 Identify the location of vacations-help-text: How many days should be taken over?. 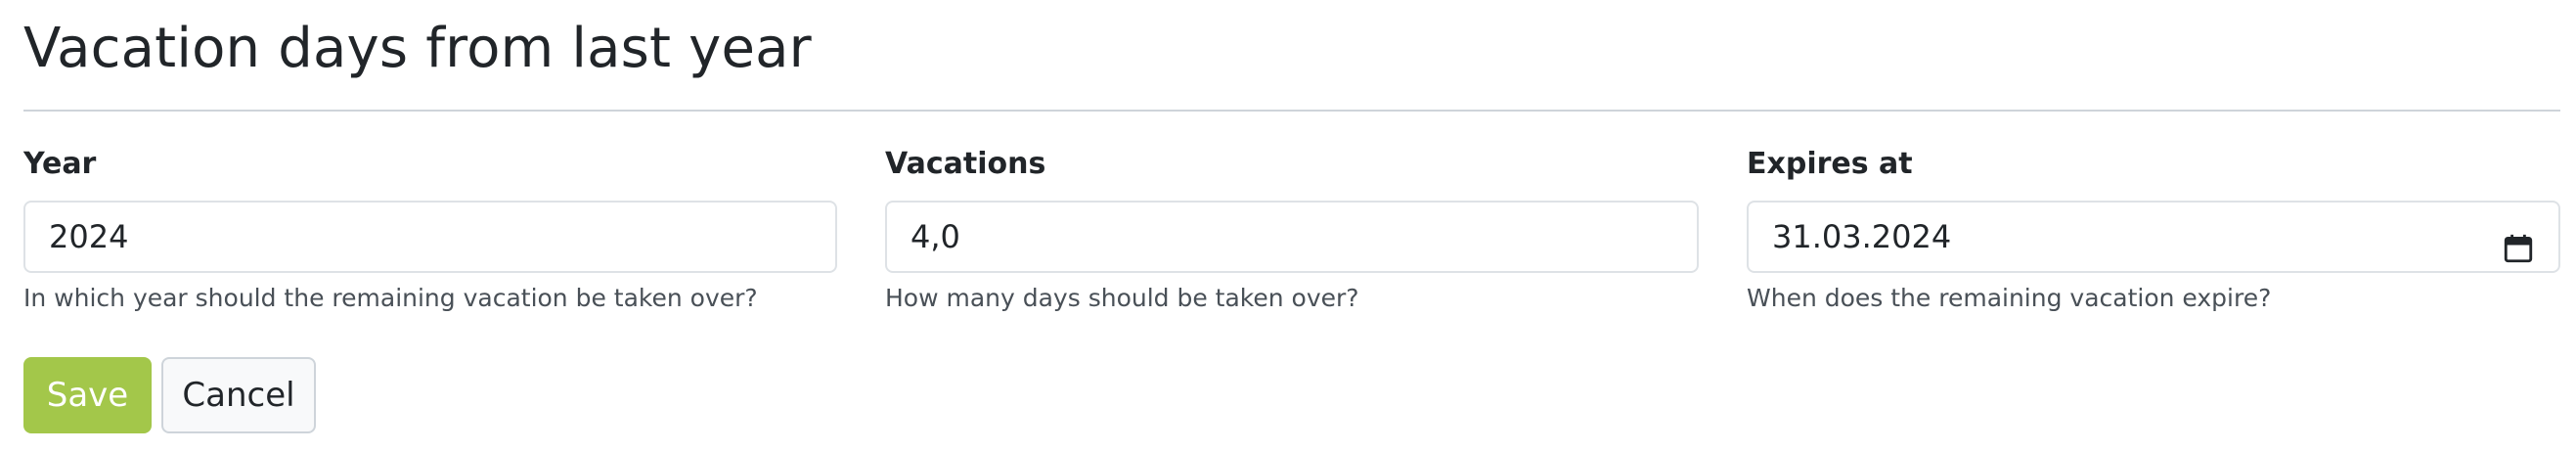
(1122, 298).